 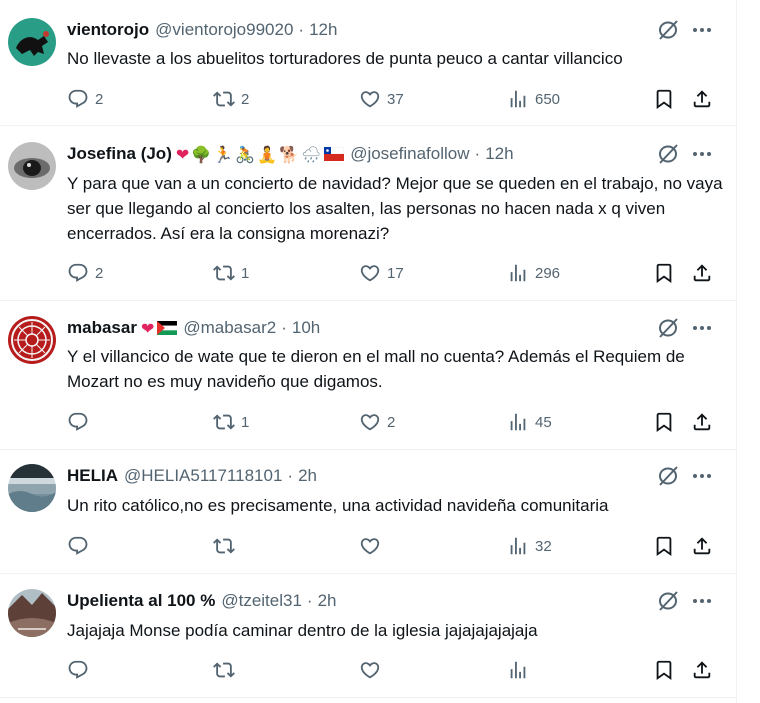 I want to click on author-handle: @vientorojo99020, so click(x=224, y=30).